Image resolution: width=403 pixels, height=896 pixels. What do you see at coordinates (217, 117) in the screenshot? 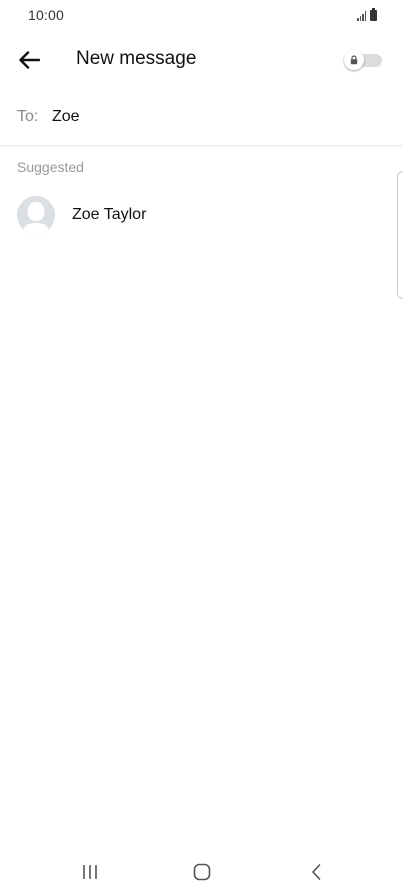
I see `recipient-input` at bounding box center [217, 117].